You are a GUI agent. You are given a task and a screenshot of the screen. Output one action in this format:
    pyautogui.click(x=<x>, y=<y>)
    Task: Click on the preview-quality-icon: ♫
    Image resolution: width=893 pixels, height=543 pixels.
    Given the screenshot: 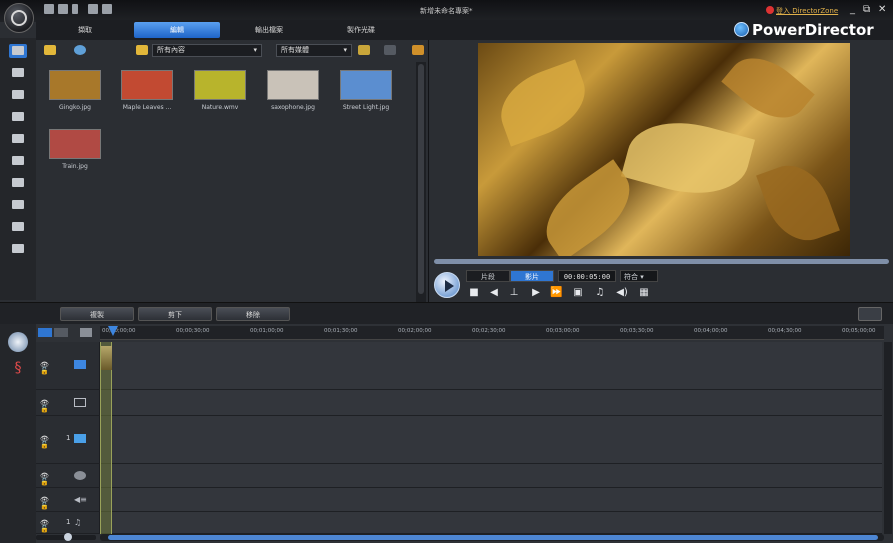 What is the action you would take?
    pyautogui.click(x=600, y=293)
    